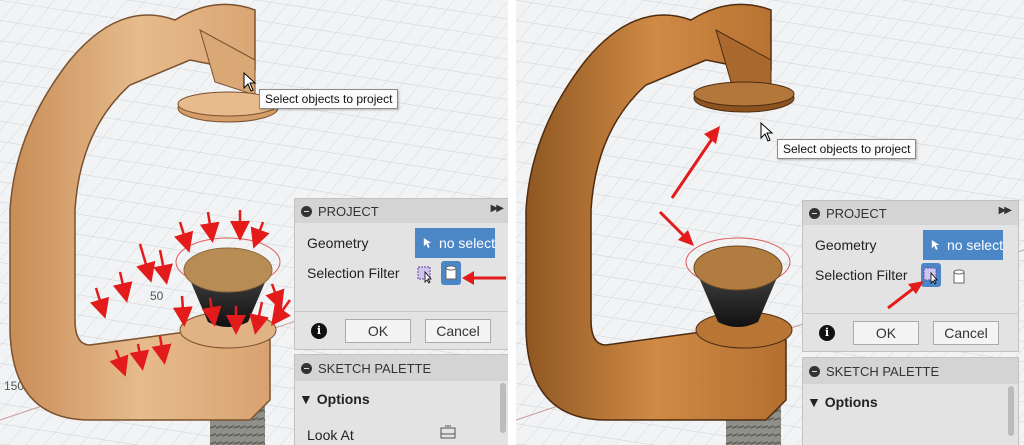  I want to click on sketch-palette-panel: SKETCH PALETTE ▼ Options, so click(910, 401).